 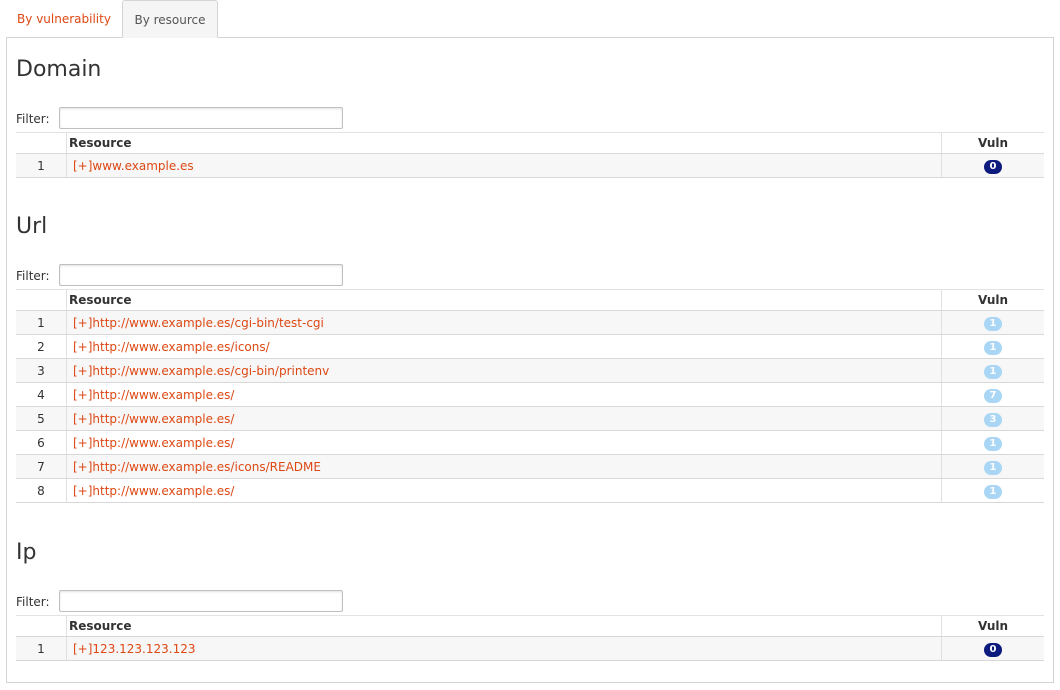 I want to click on resource-cell: [+]http://www.example.es/icons/README, so click(x=504, y=466).